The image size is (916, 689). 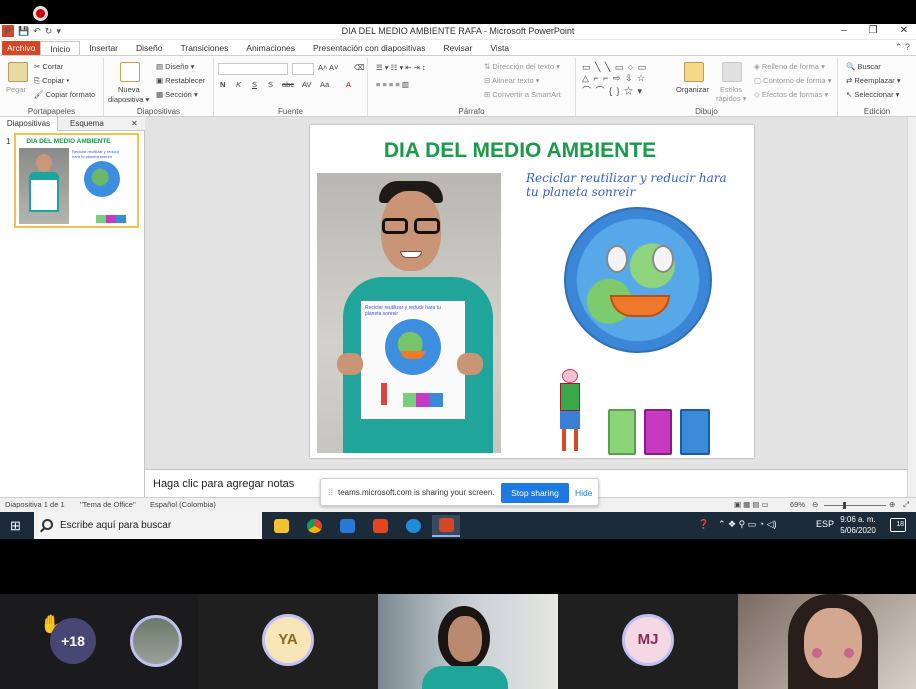 What do you see at coordinates (223, 484) in the screenshot?
I see `notes-placeholder: Haga clic para agregar notas` at bounding box center [223, 484].